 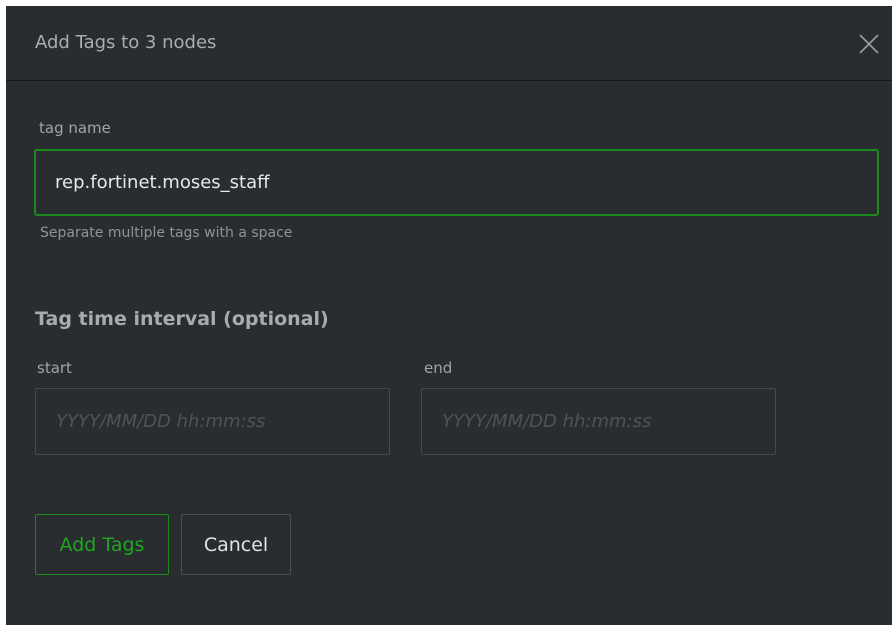 What do you see at coordinates (126, 42) in the screenshot?
I see `dialog-title: Add Tags to 3 nodes` at bounding box center [126, 42].